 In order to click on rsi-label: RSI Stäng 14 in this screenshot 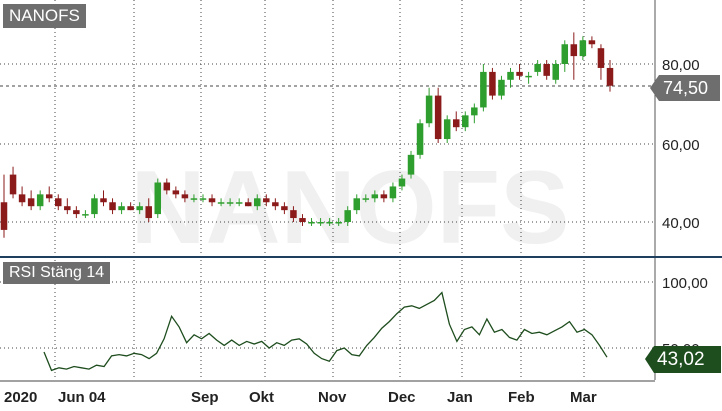, I will do `click(57, 272)`.